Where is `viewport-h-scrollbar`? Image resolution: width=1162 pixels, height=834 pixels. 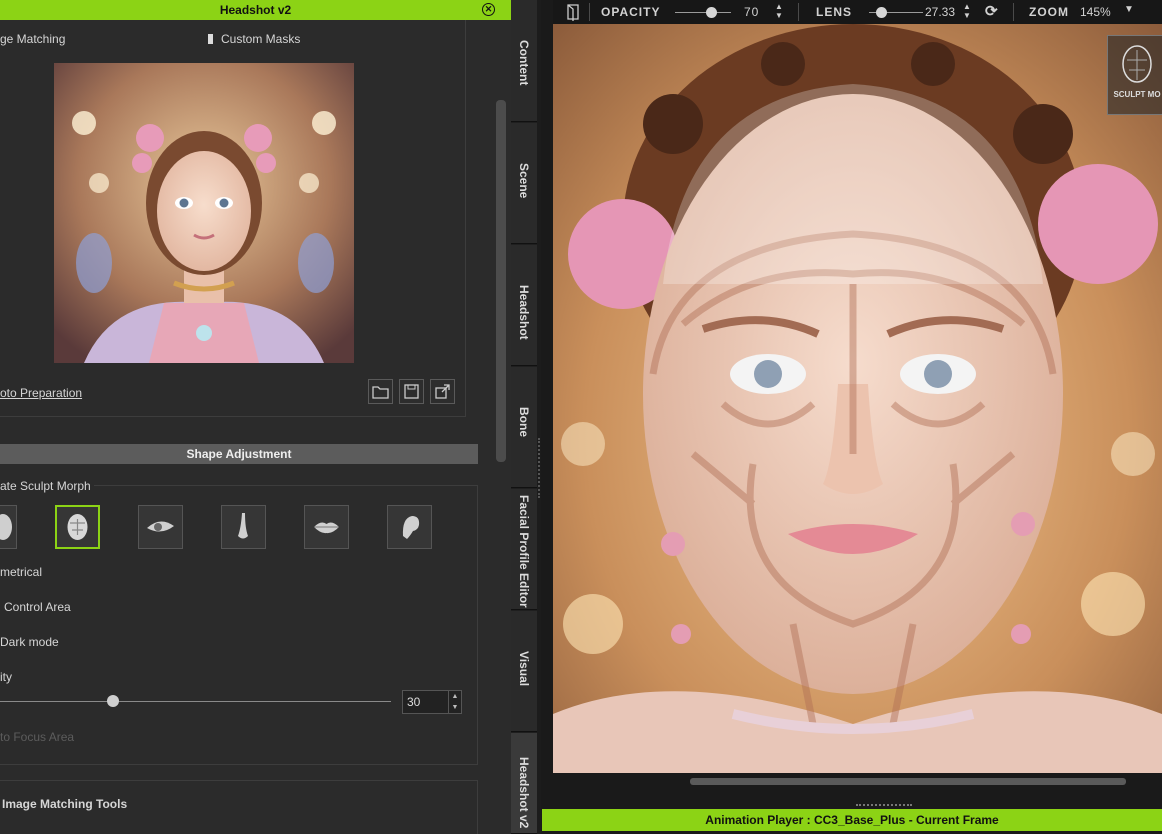
viewport-h-scrollbar is located at coordinates (908, 781).